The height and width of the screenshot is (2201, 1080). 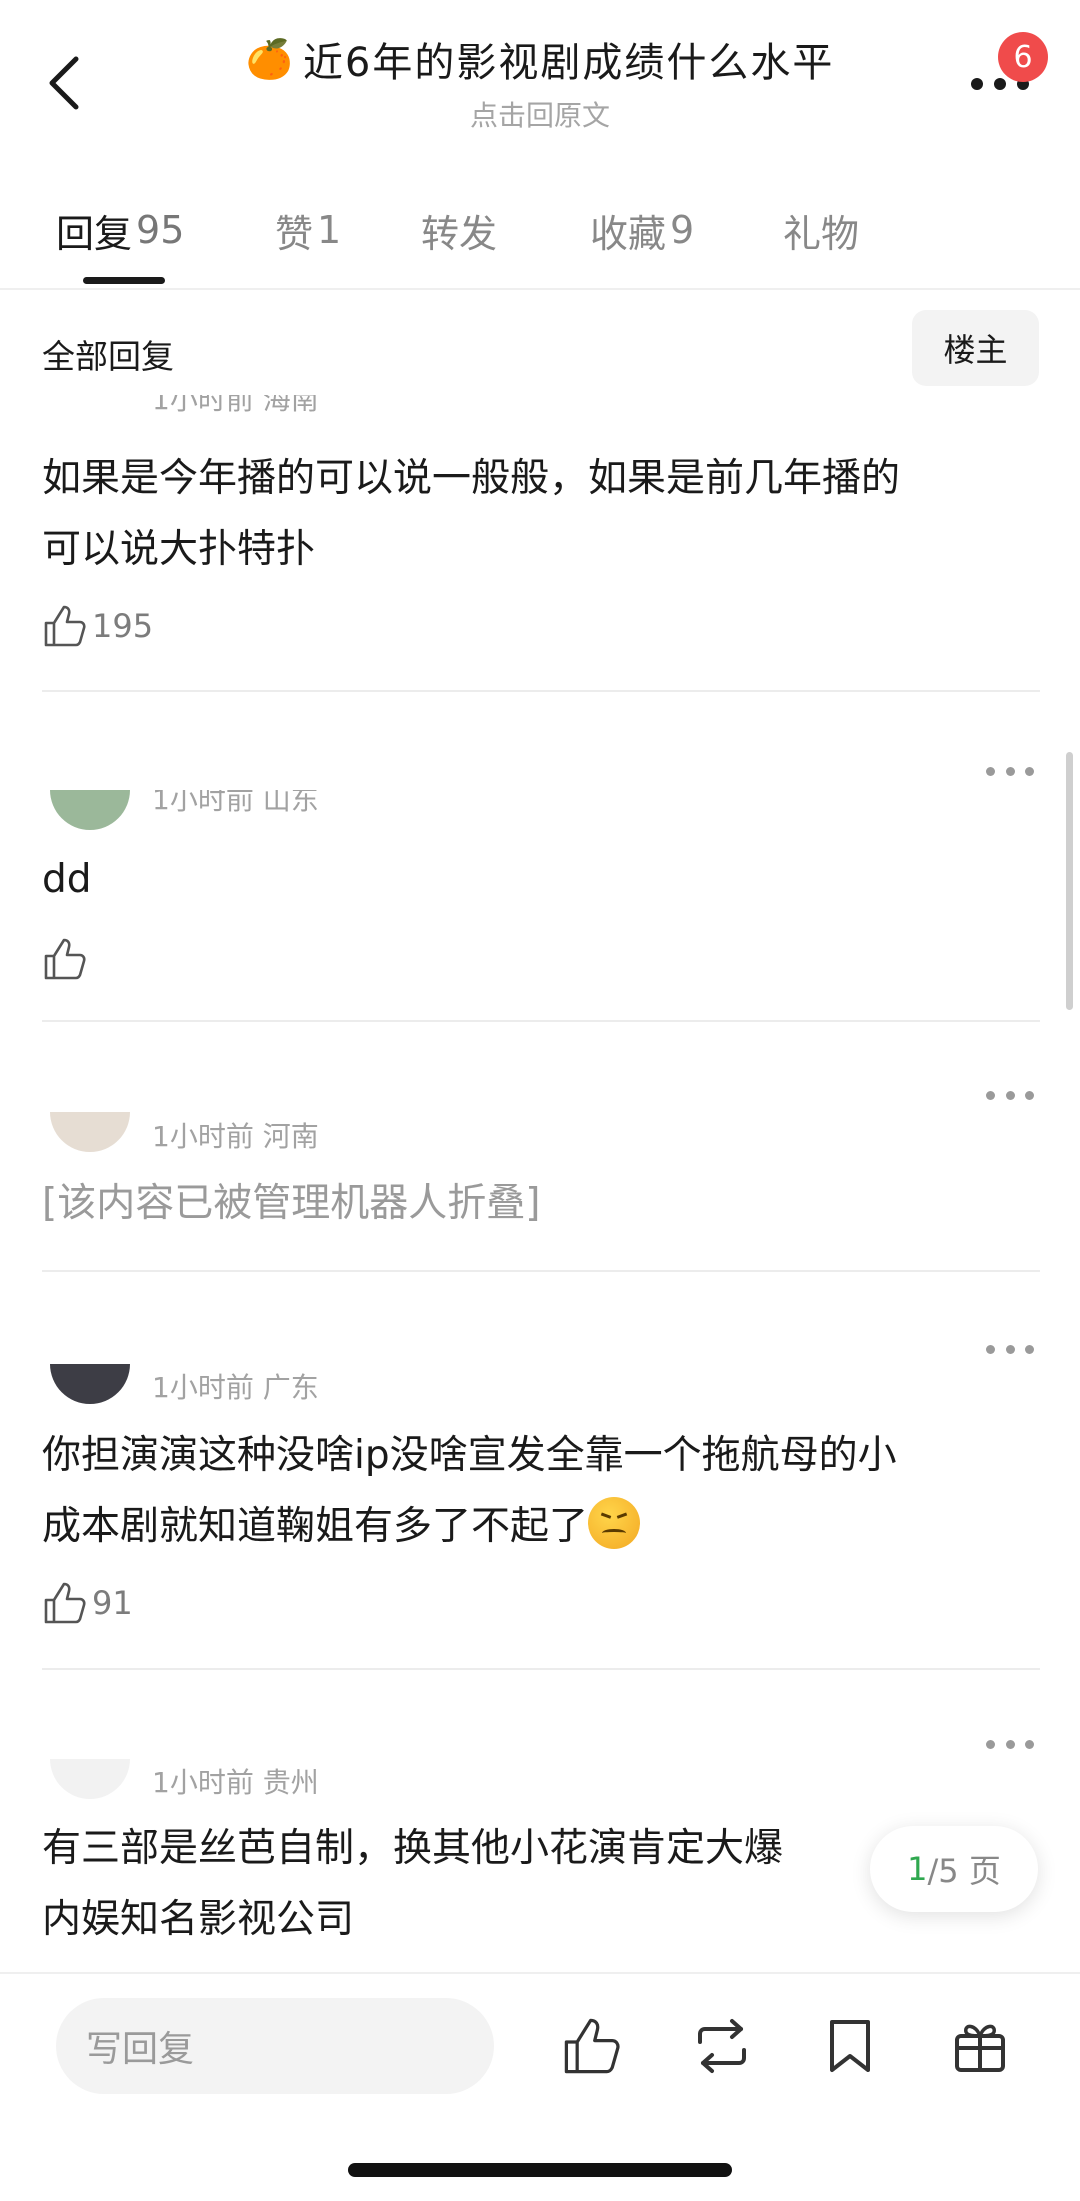 I want to click on like-button, so click(x=67, y=959).